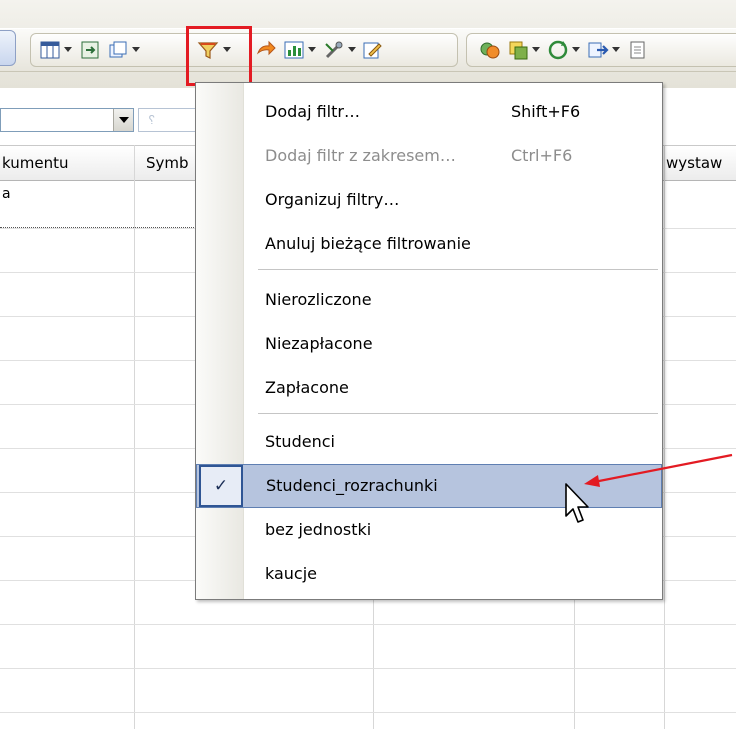  What do you see at coordinates (429, 344) in the screenshot?
I see `menu-item-niezaplacone: Niezapłacone` at bounding box center [429, 344].